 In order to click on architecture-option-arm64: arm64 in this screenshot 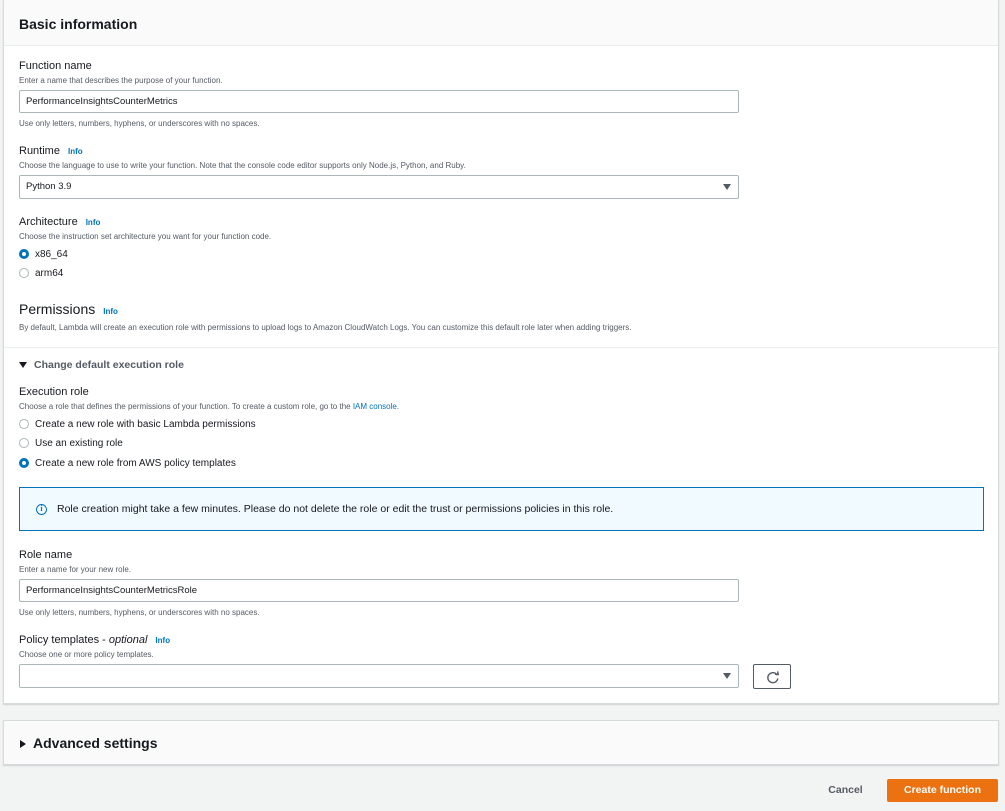, I will do `click(41, 273)`.